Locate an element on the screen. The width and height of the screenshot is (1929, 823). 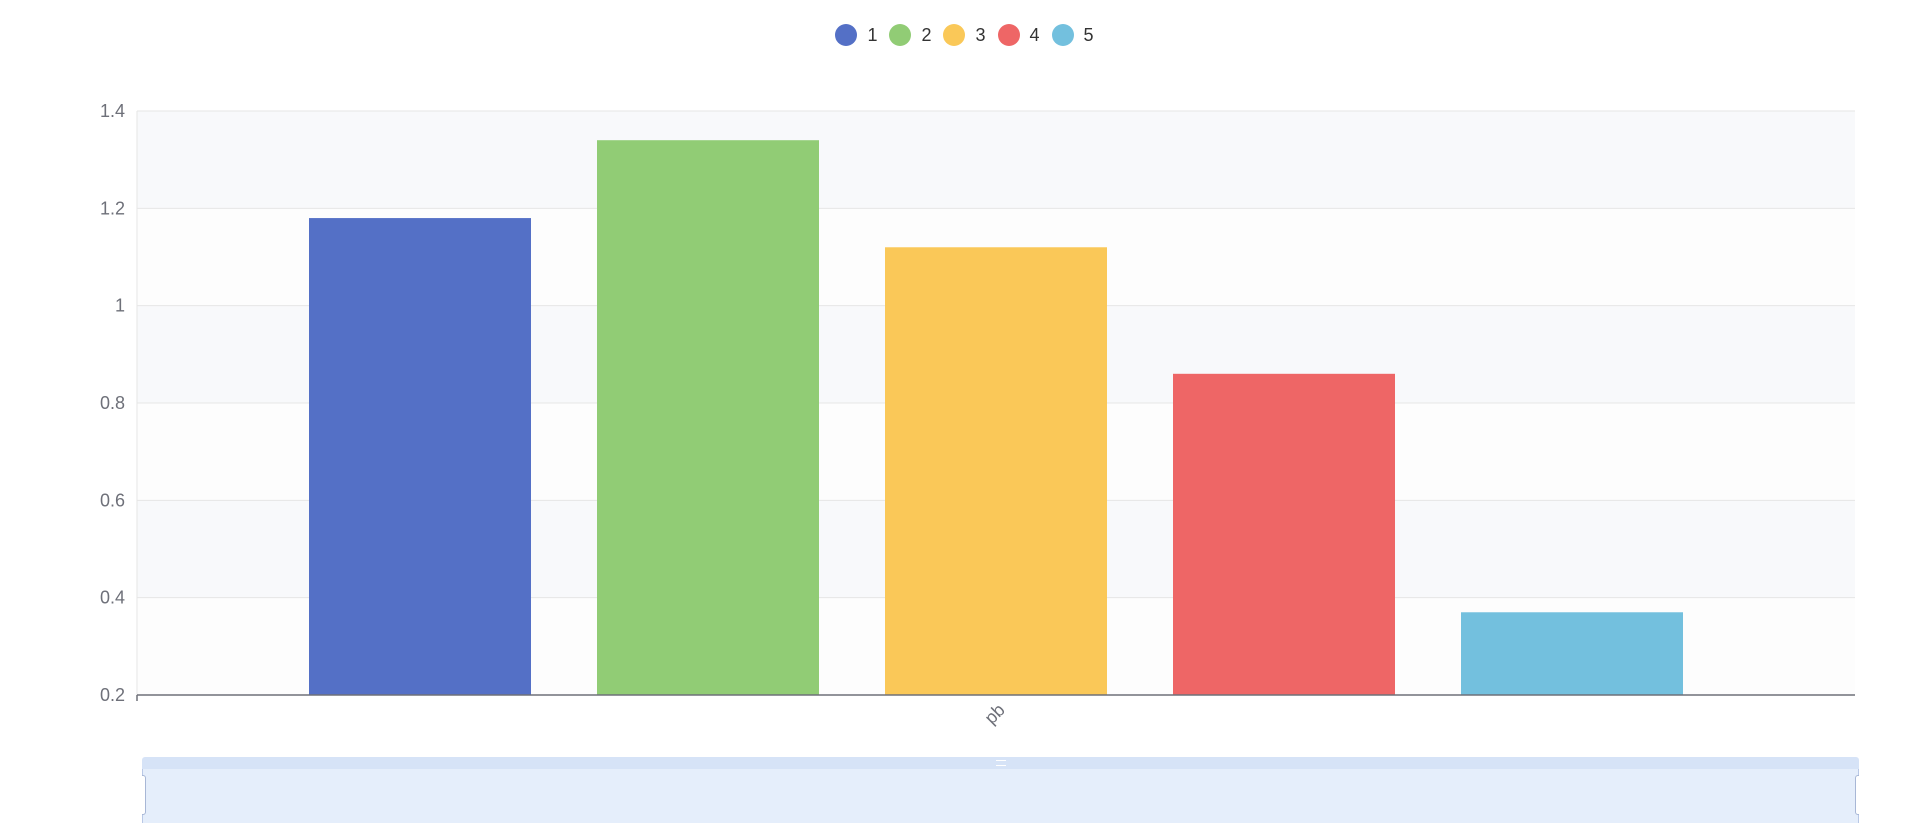
grip-icon is located at coordinates (1000, 763).